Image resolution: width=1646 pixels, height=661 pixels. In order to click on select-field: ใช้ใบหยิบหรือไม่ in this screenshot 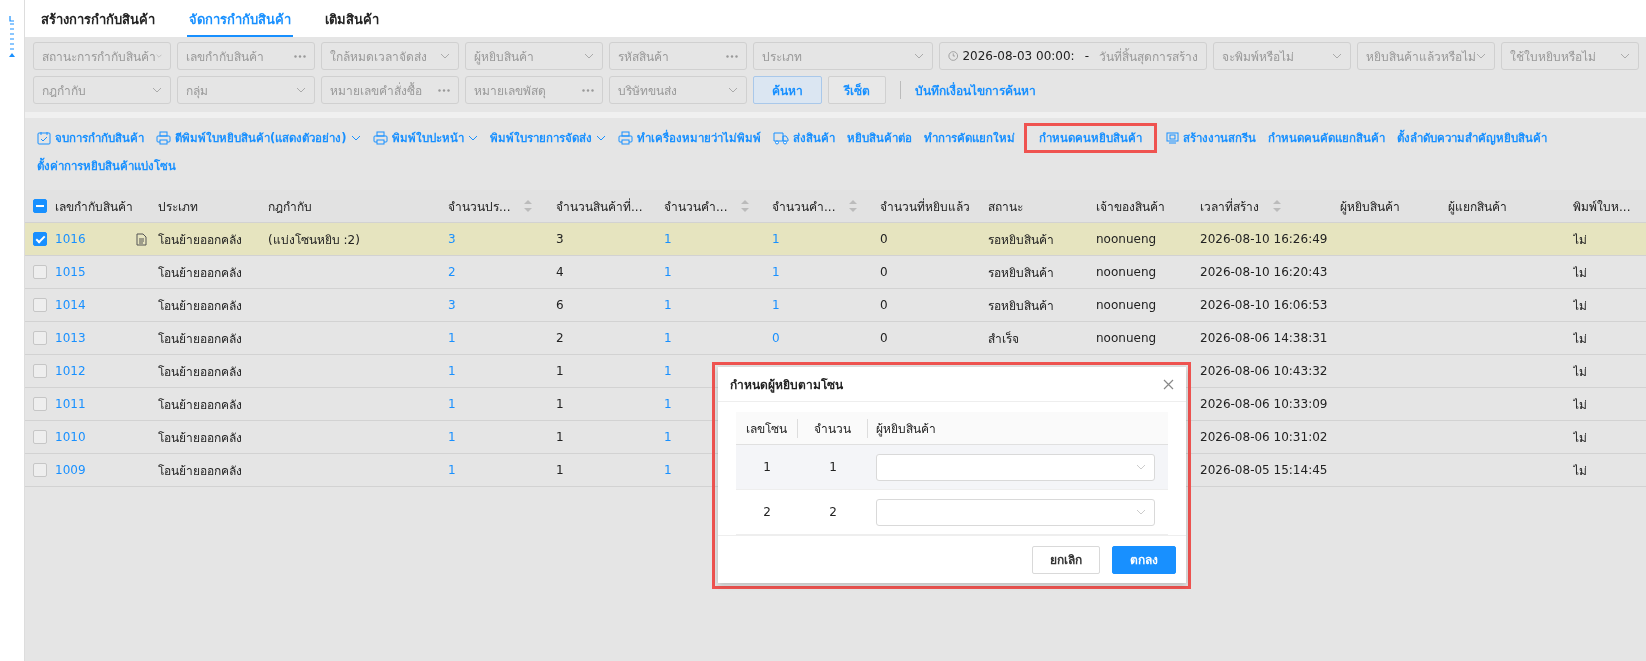, I will do `click(1570, 56)`.